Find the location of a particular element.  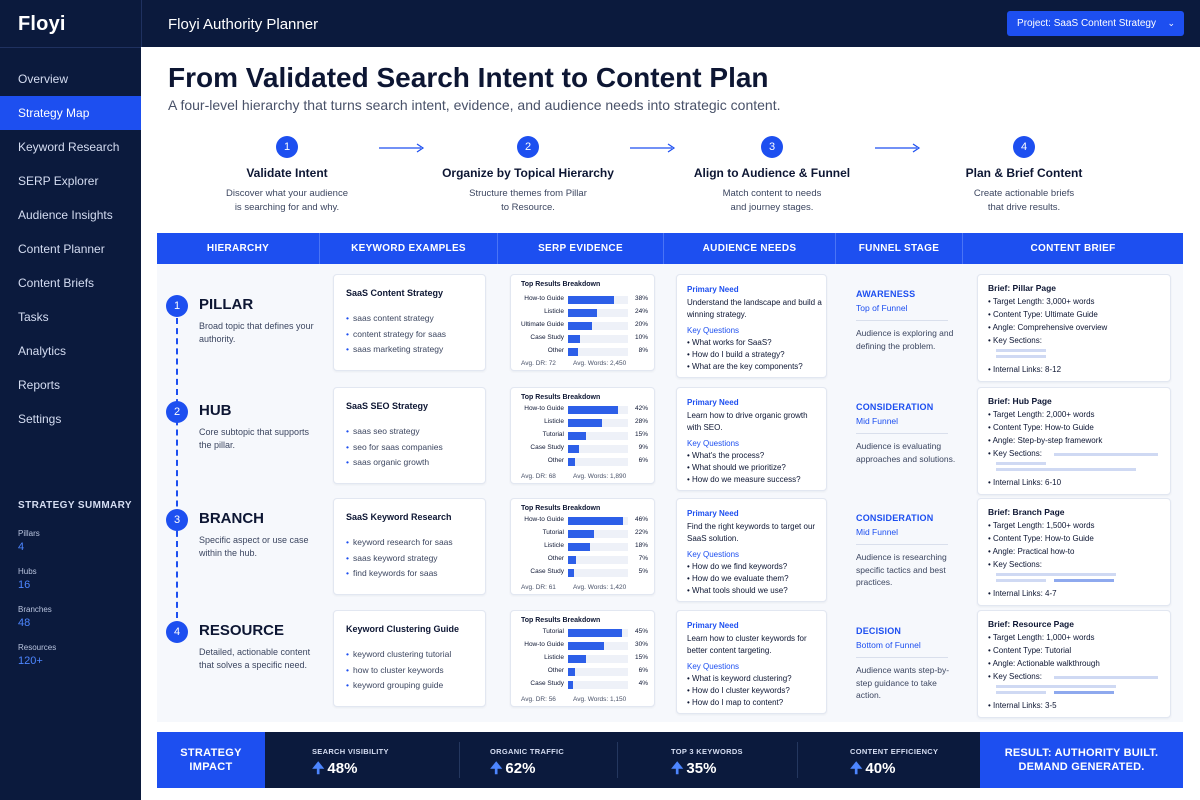

keyword-card-title: SaaS Keyword Research is located at coordinates (399, 517).